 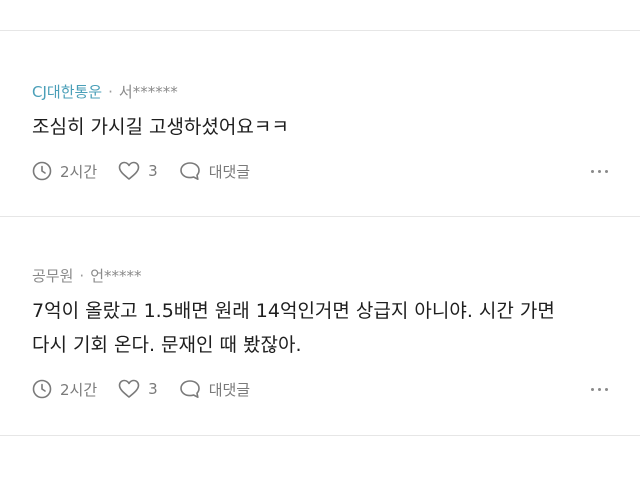 What do you see at coordinates (116, 276) in the screenshot?
I see `user-name: 언*****` at bounding box center [116, 276].